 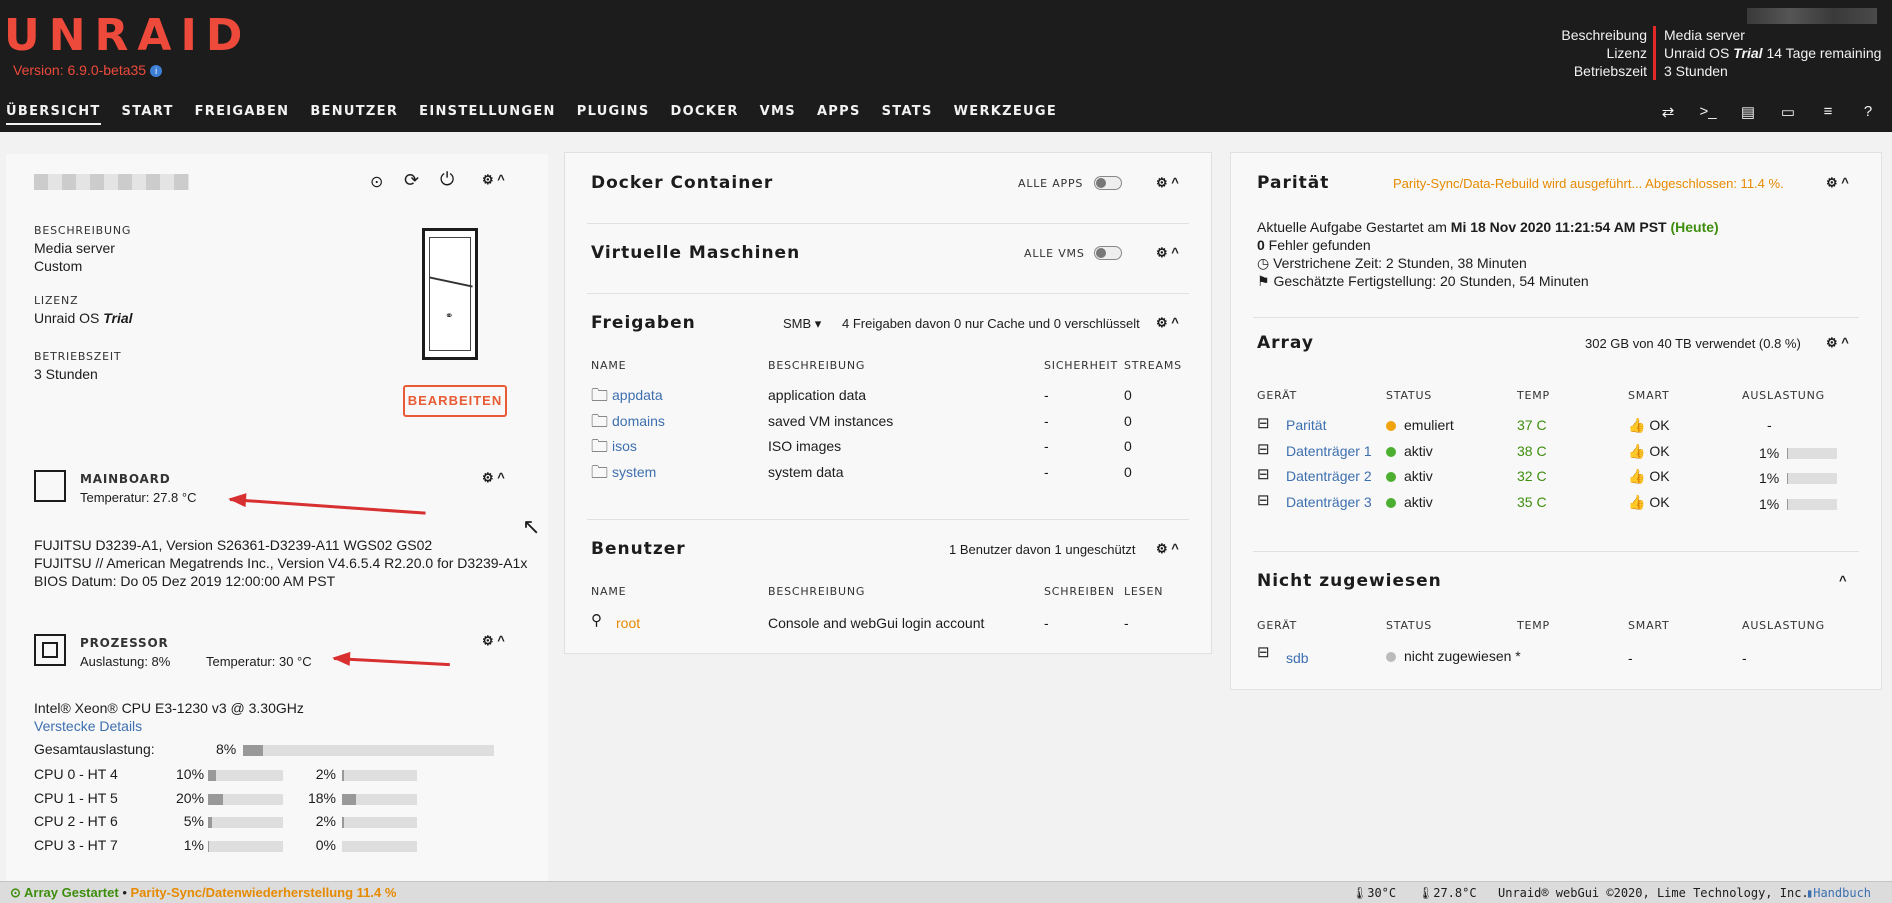 I want to click on stop-icon: ⊙, so click(x=376, y=182).